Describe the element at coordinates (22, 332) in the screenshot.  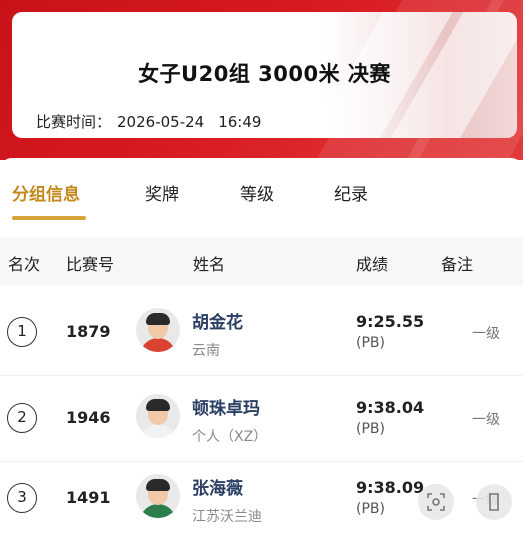
I see `rank-badge: 1` at that location.